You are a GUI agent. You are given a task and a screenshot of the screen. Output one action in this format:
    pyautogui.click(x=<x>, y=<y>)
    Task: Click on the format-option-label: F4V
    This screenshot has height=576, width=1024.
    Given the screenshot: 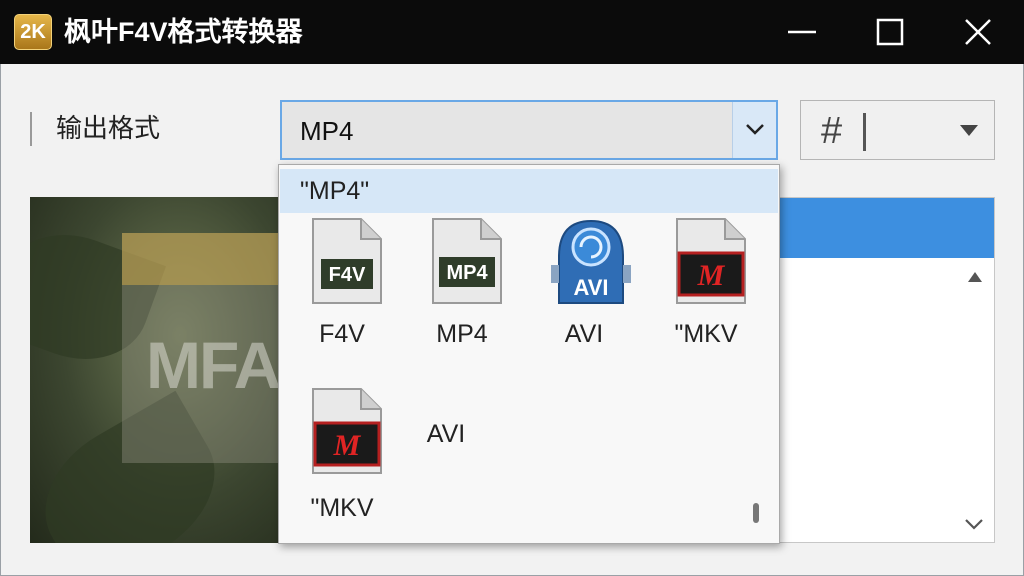 What is the action you would take?
    pyautogui.click(x=342, y=334)
    